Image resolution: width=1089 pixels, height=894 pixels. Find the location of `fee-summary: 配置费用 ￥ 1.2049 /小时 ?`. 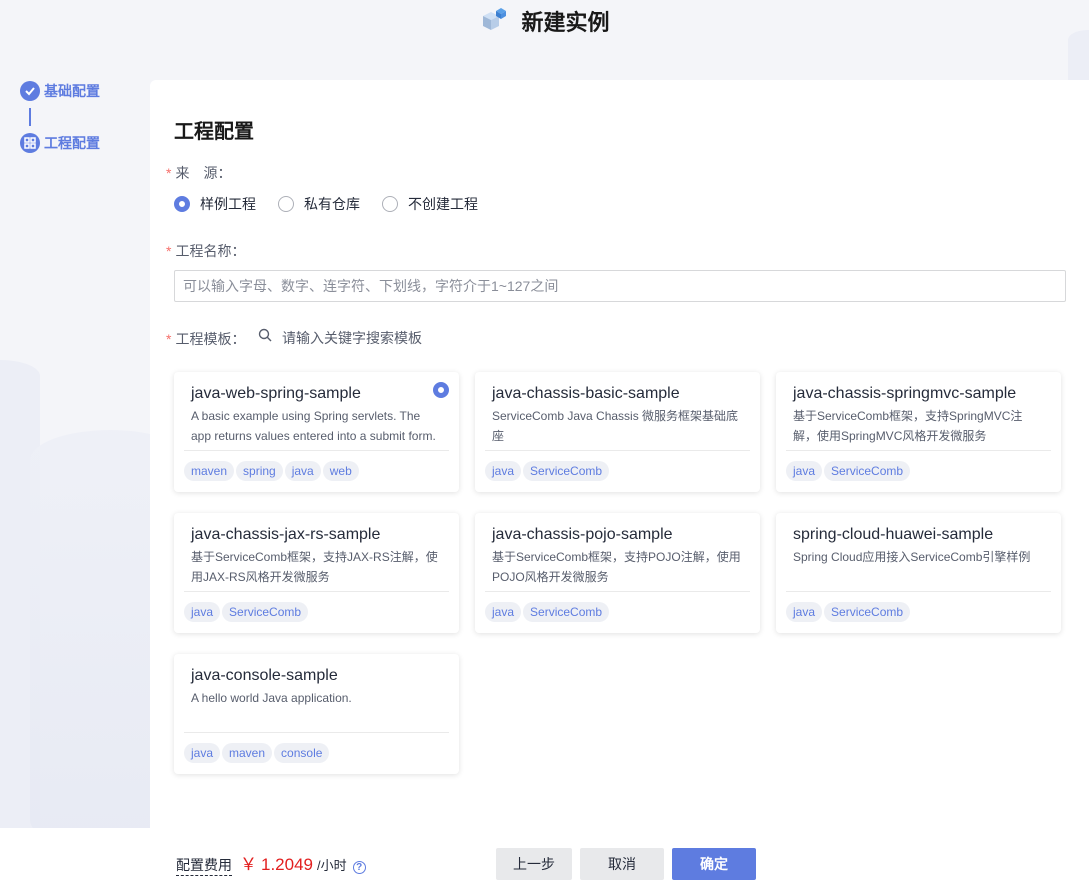

fee-summary: 配置费用 ￥ 1.2049 /小时 ? is located at coordinates (271, 863).